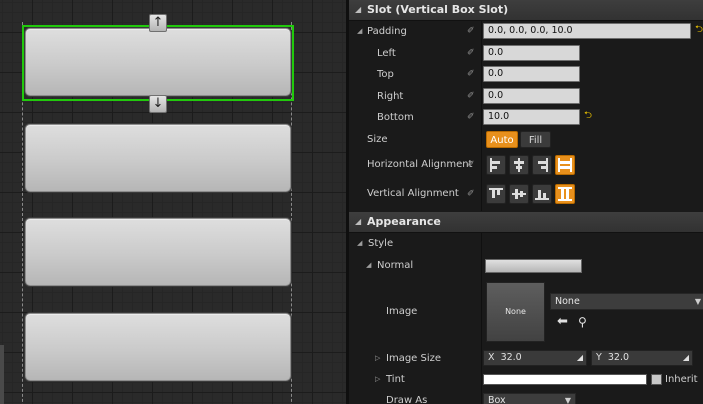 This screenshot has width=703, height=404. I want to click on move-up-handle: ↑, so click(158, 23).